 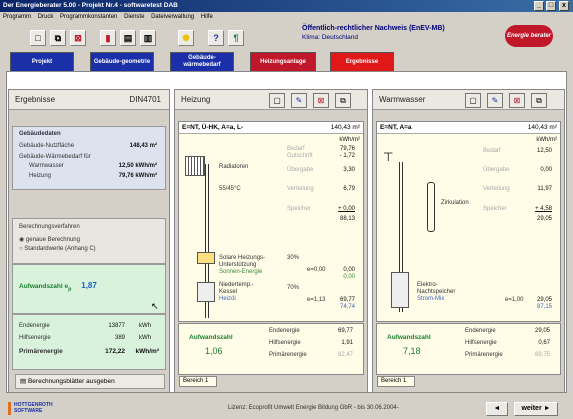 What do you see at coordinates (211, 337) in the screenshot?
I see `heizung-aufwand-label: Aufwandszahl` at bounding box center [211, 337].